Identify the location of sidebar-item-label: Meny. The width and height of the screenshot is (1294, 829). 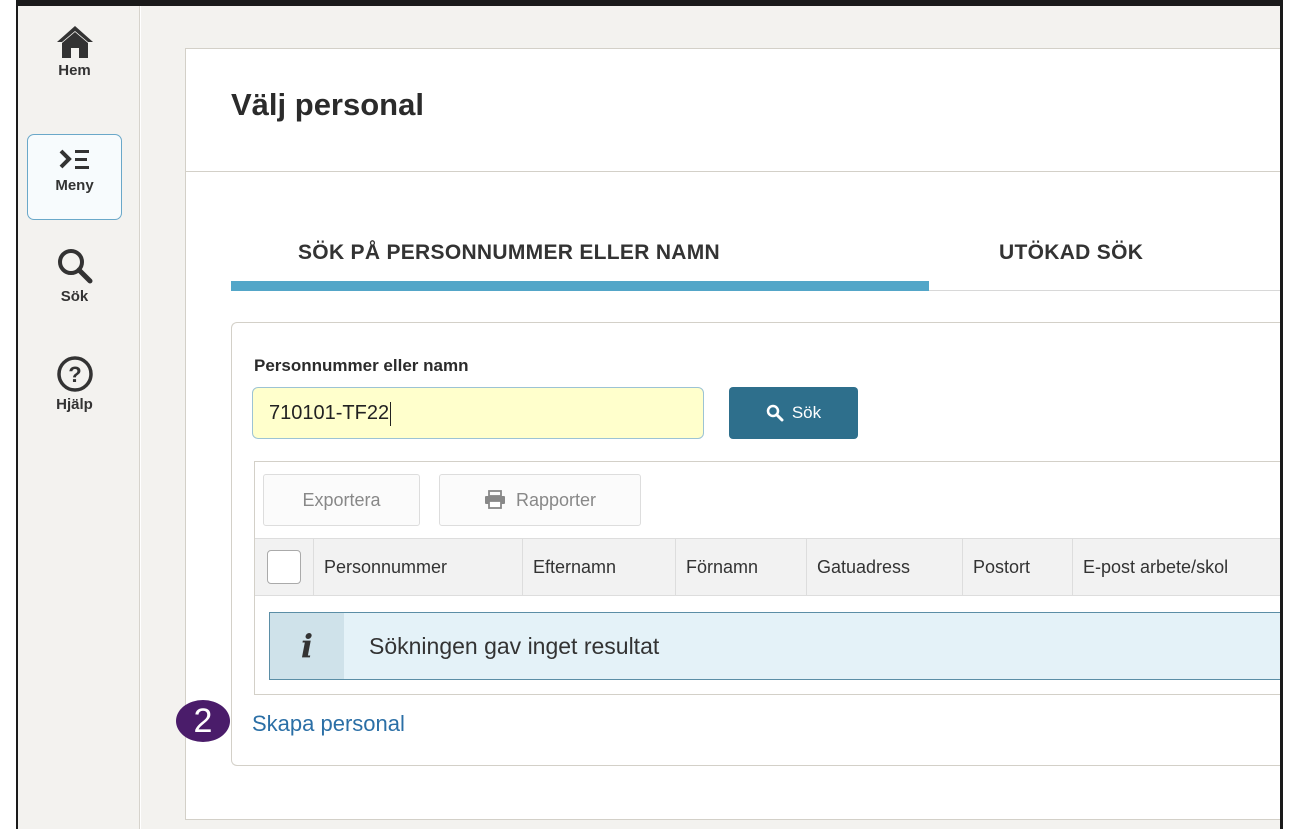
(74, 185).